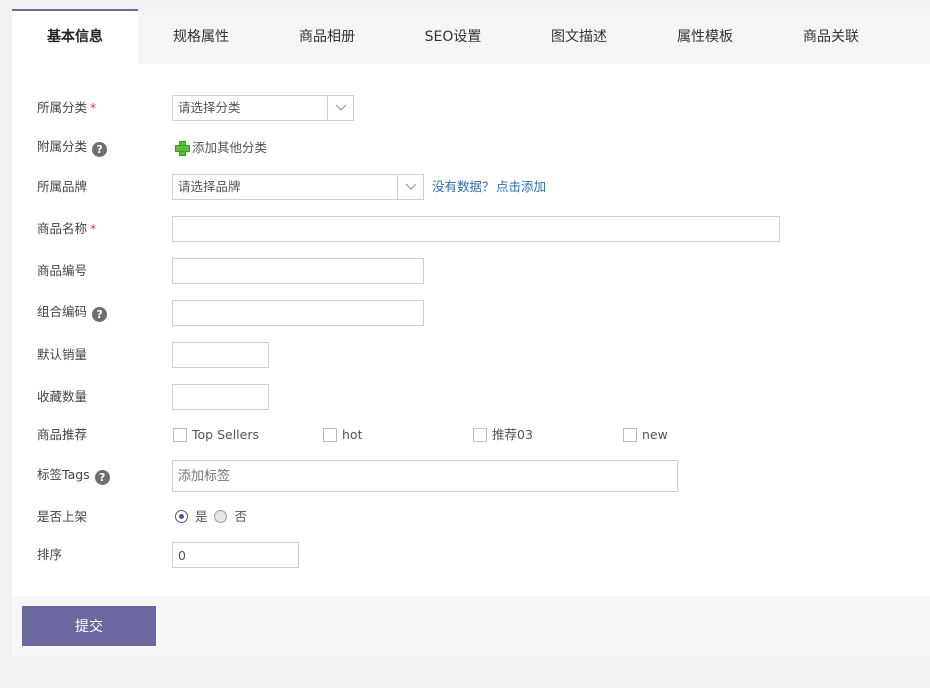  I want to click on tab-product-album: 商品相册, so click(327, 36).